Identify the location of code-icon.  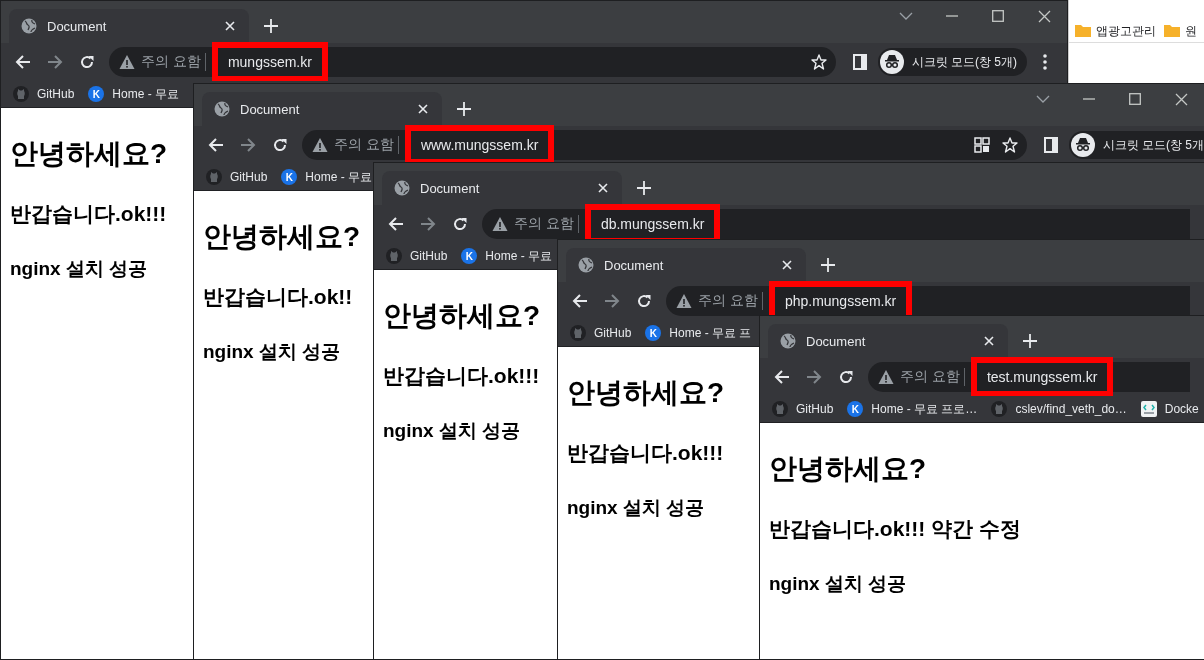
(1148, 409).